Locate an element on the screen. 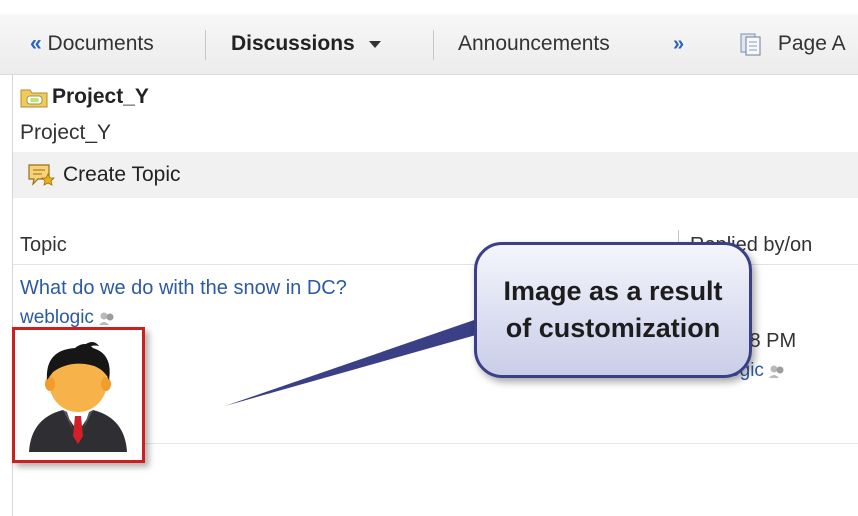 The image size is (858, 516). callout-bubble: Image as a result of customization is located at coordinates (613, 310).